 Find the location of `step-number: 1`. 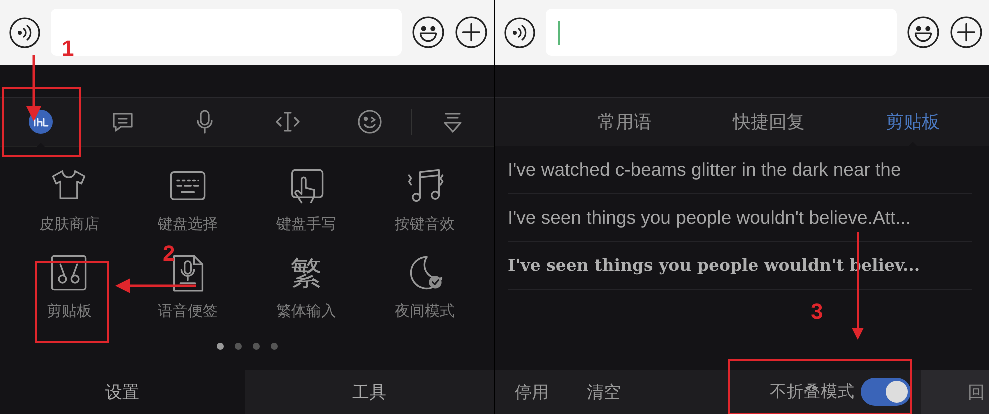

step-number: 1 is located at coordinates (68, 49).